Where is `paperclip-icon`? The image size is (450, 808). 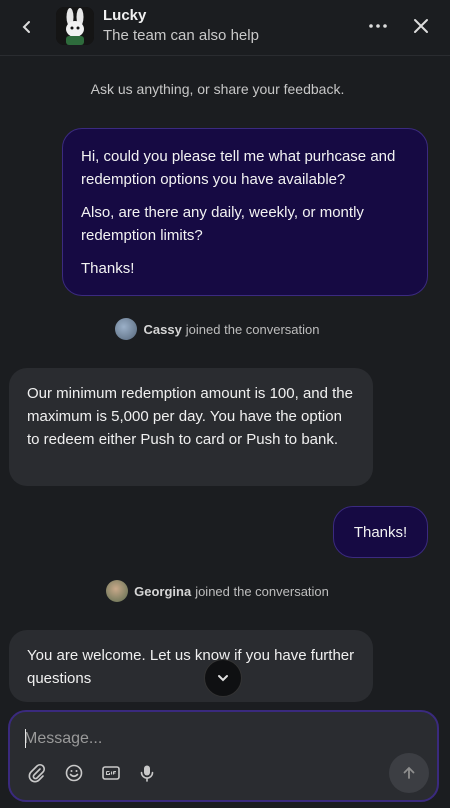
paperclip-icon is located at coordinates (37, 773).